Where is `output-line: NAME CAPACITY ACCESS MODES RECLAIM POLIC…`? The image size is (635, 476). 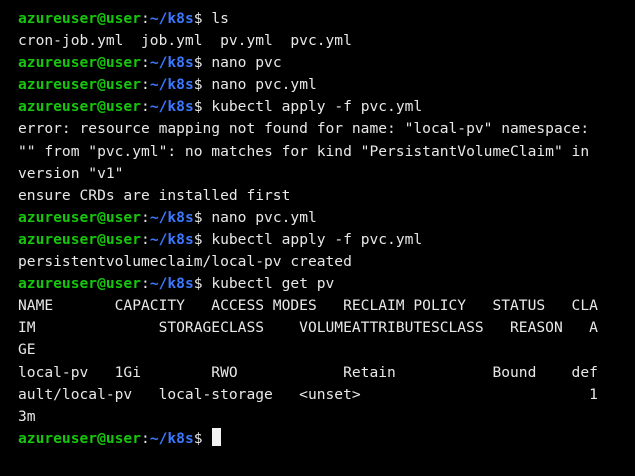
output-line: NAME CAPACITY ACCESS MODES RECLAIM POLIC… is located at coordinates (308, 306).